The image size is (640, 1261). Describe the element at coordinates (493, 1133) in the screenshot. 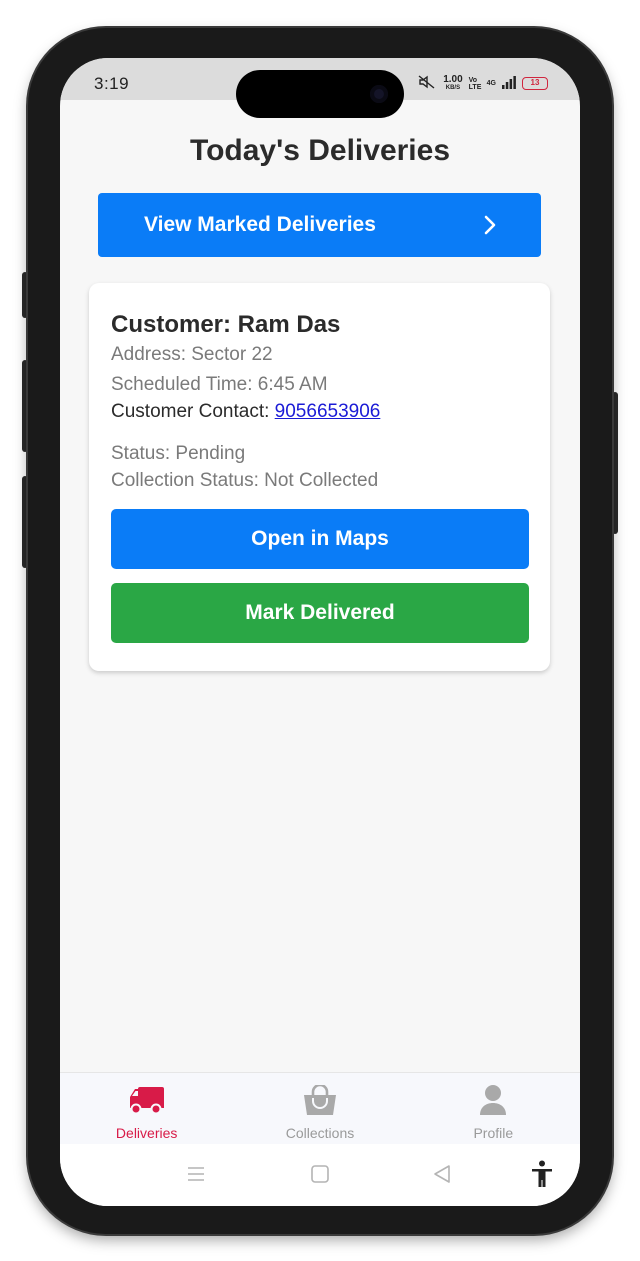

I see `tab-profile-label: Profile` at that location.